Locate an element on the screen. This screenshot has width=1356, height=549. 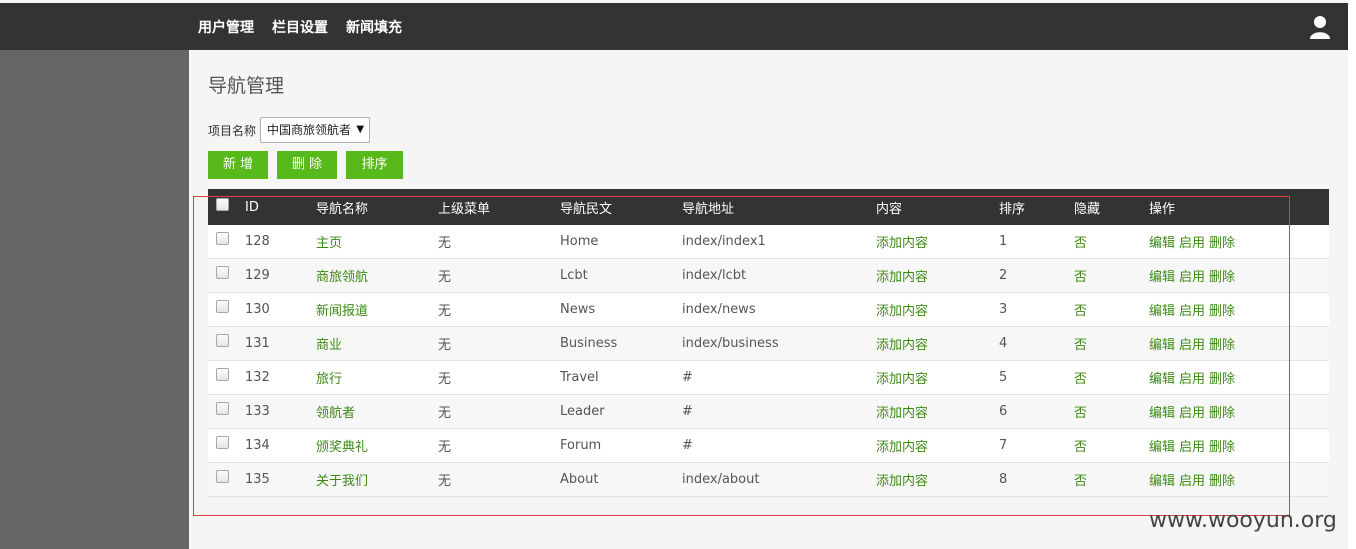
table-row: 129 商旅领航 无 Lcbt index/lcbt 添加内容 2 否 编辑 启用 删除 is located at coordinates (768, 276).